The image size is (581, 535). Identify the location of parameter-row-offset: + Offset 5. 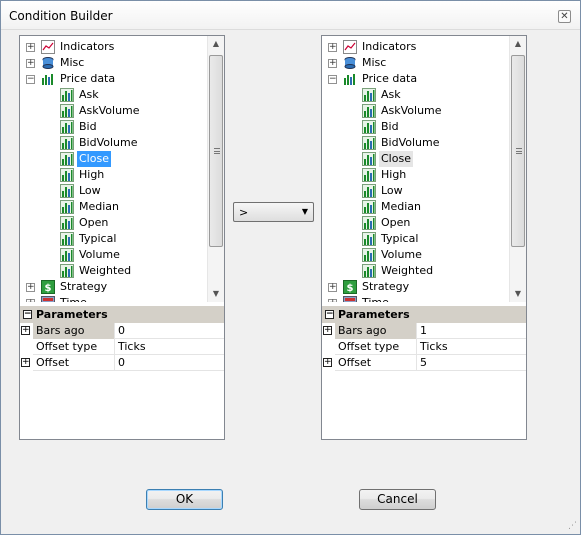
(424, 363).